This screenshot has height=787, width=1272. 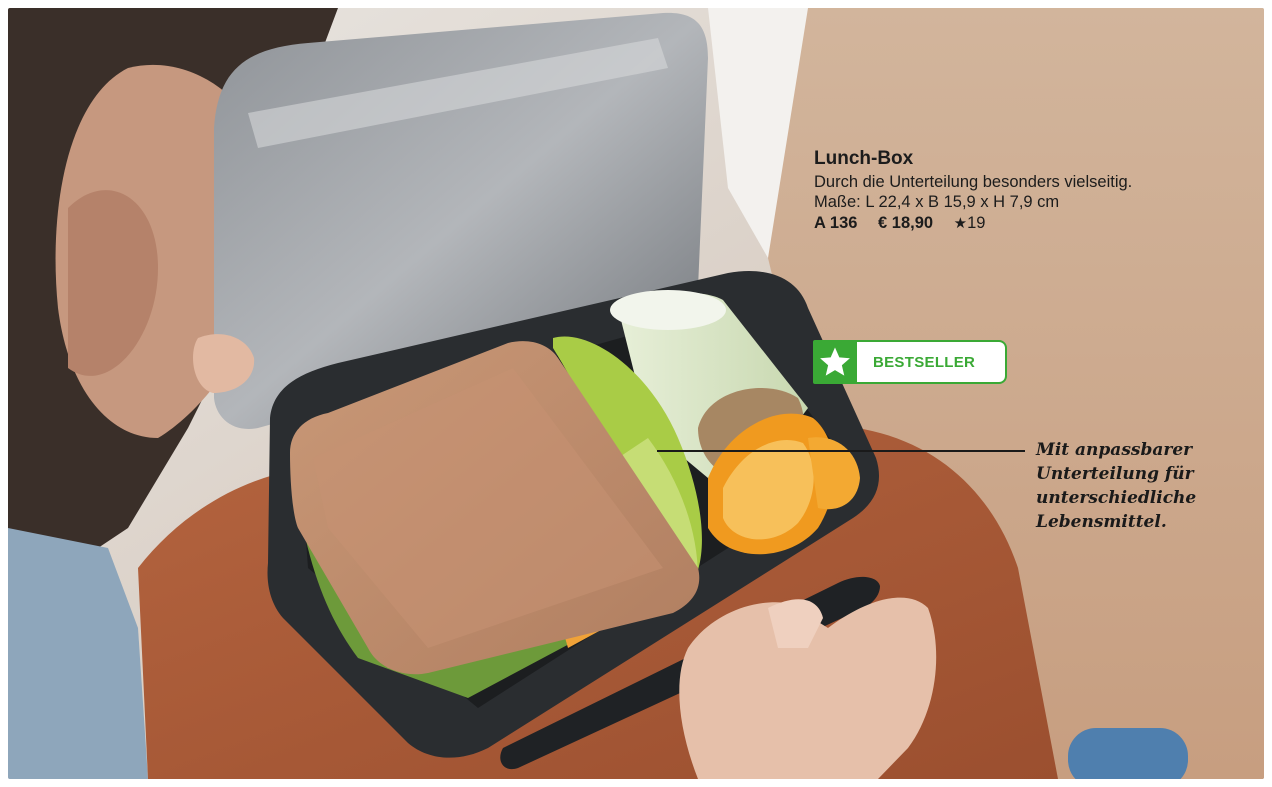 What do you see at coordinates (994, 223) in the screenshot?
I see `product-price-line: A 136 € 18,90 ★19` at bounding box center [994, 223].